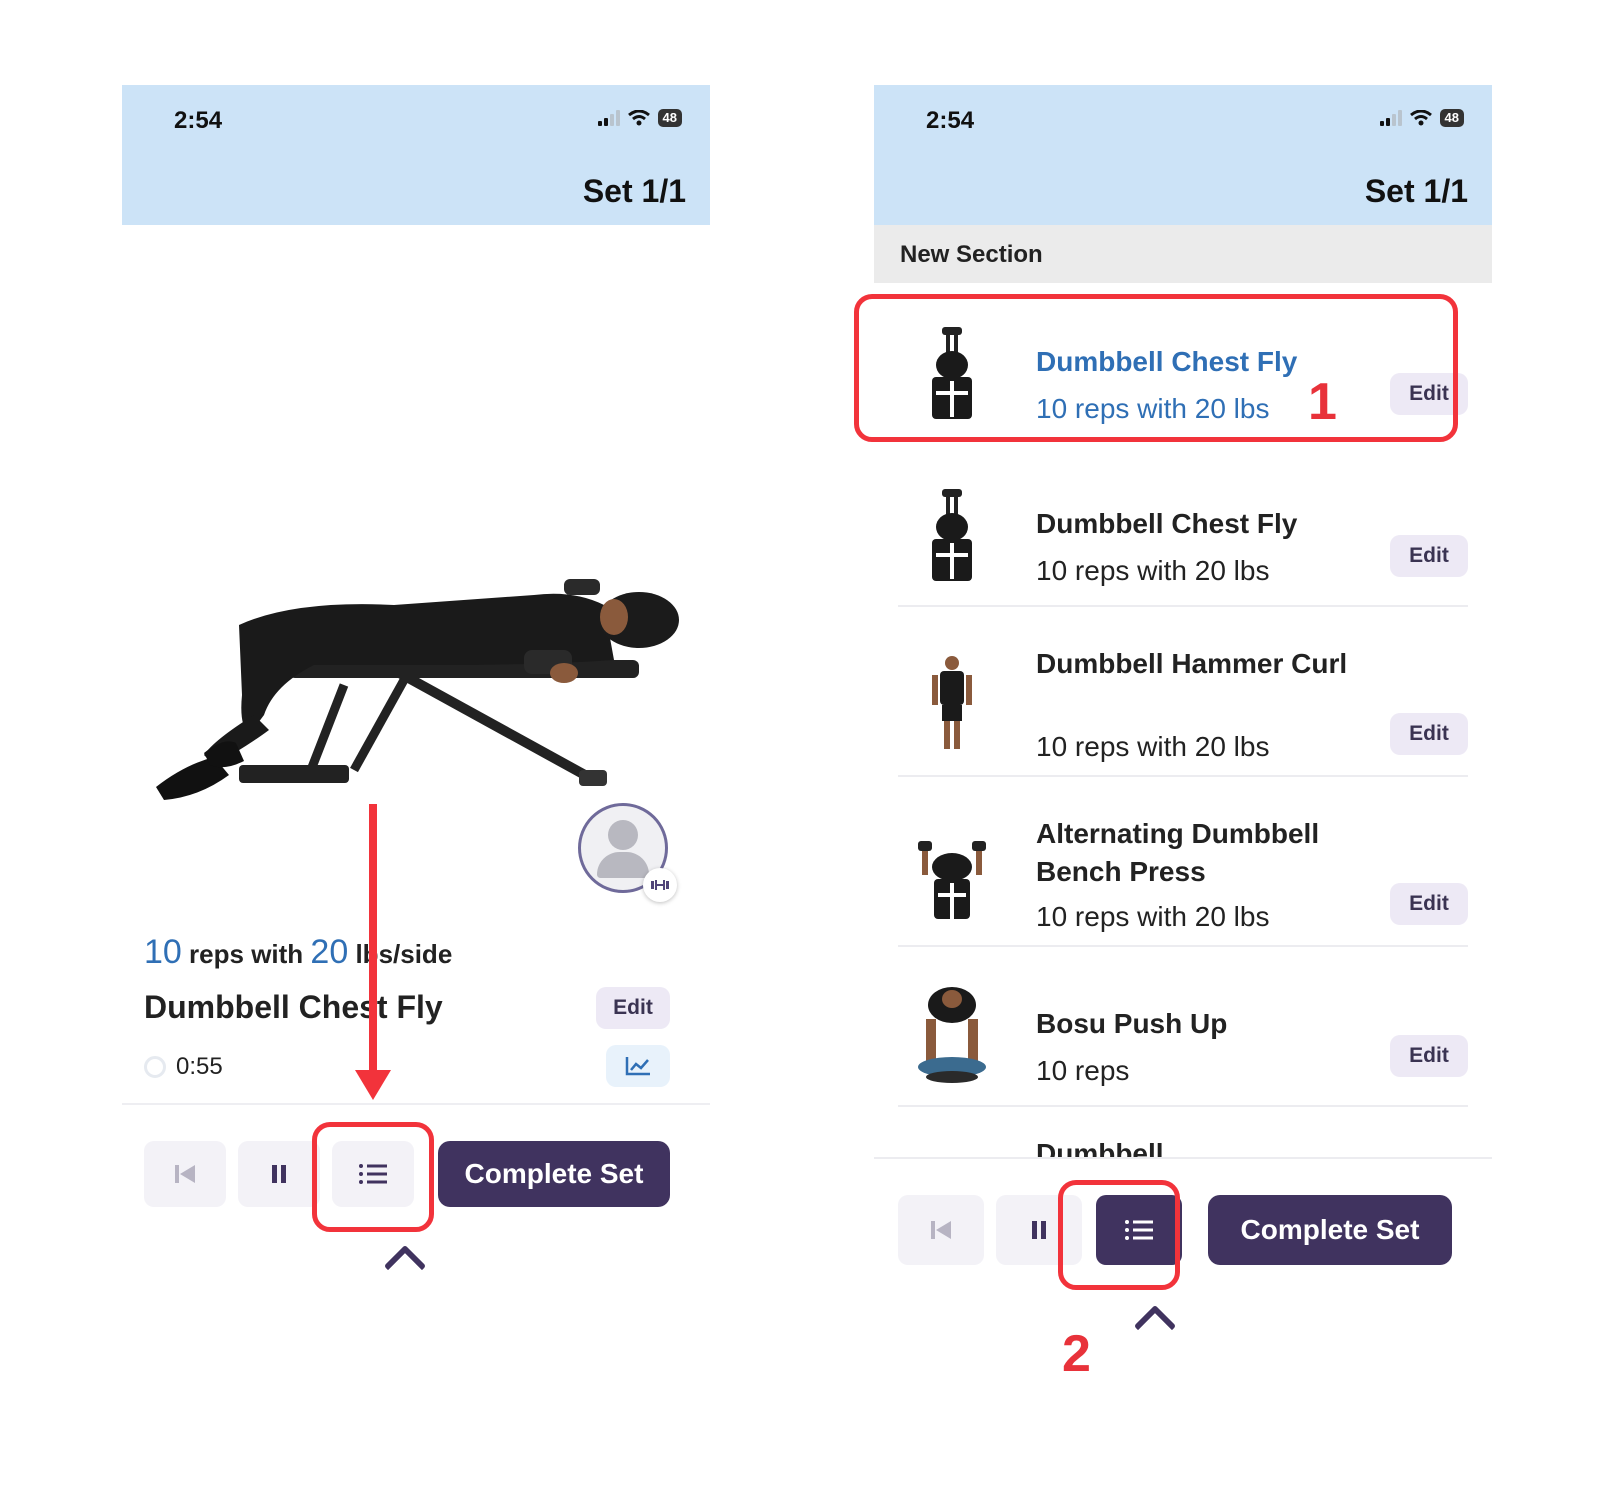 This screenshot has height=1500, width=1600. Describe the element at coordinates (373, 1177) in the screenshot. I see `annotation-highlight-list-button` at that location.